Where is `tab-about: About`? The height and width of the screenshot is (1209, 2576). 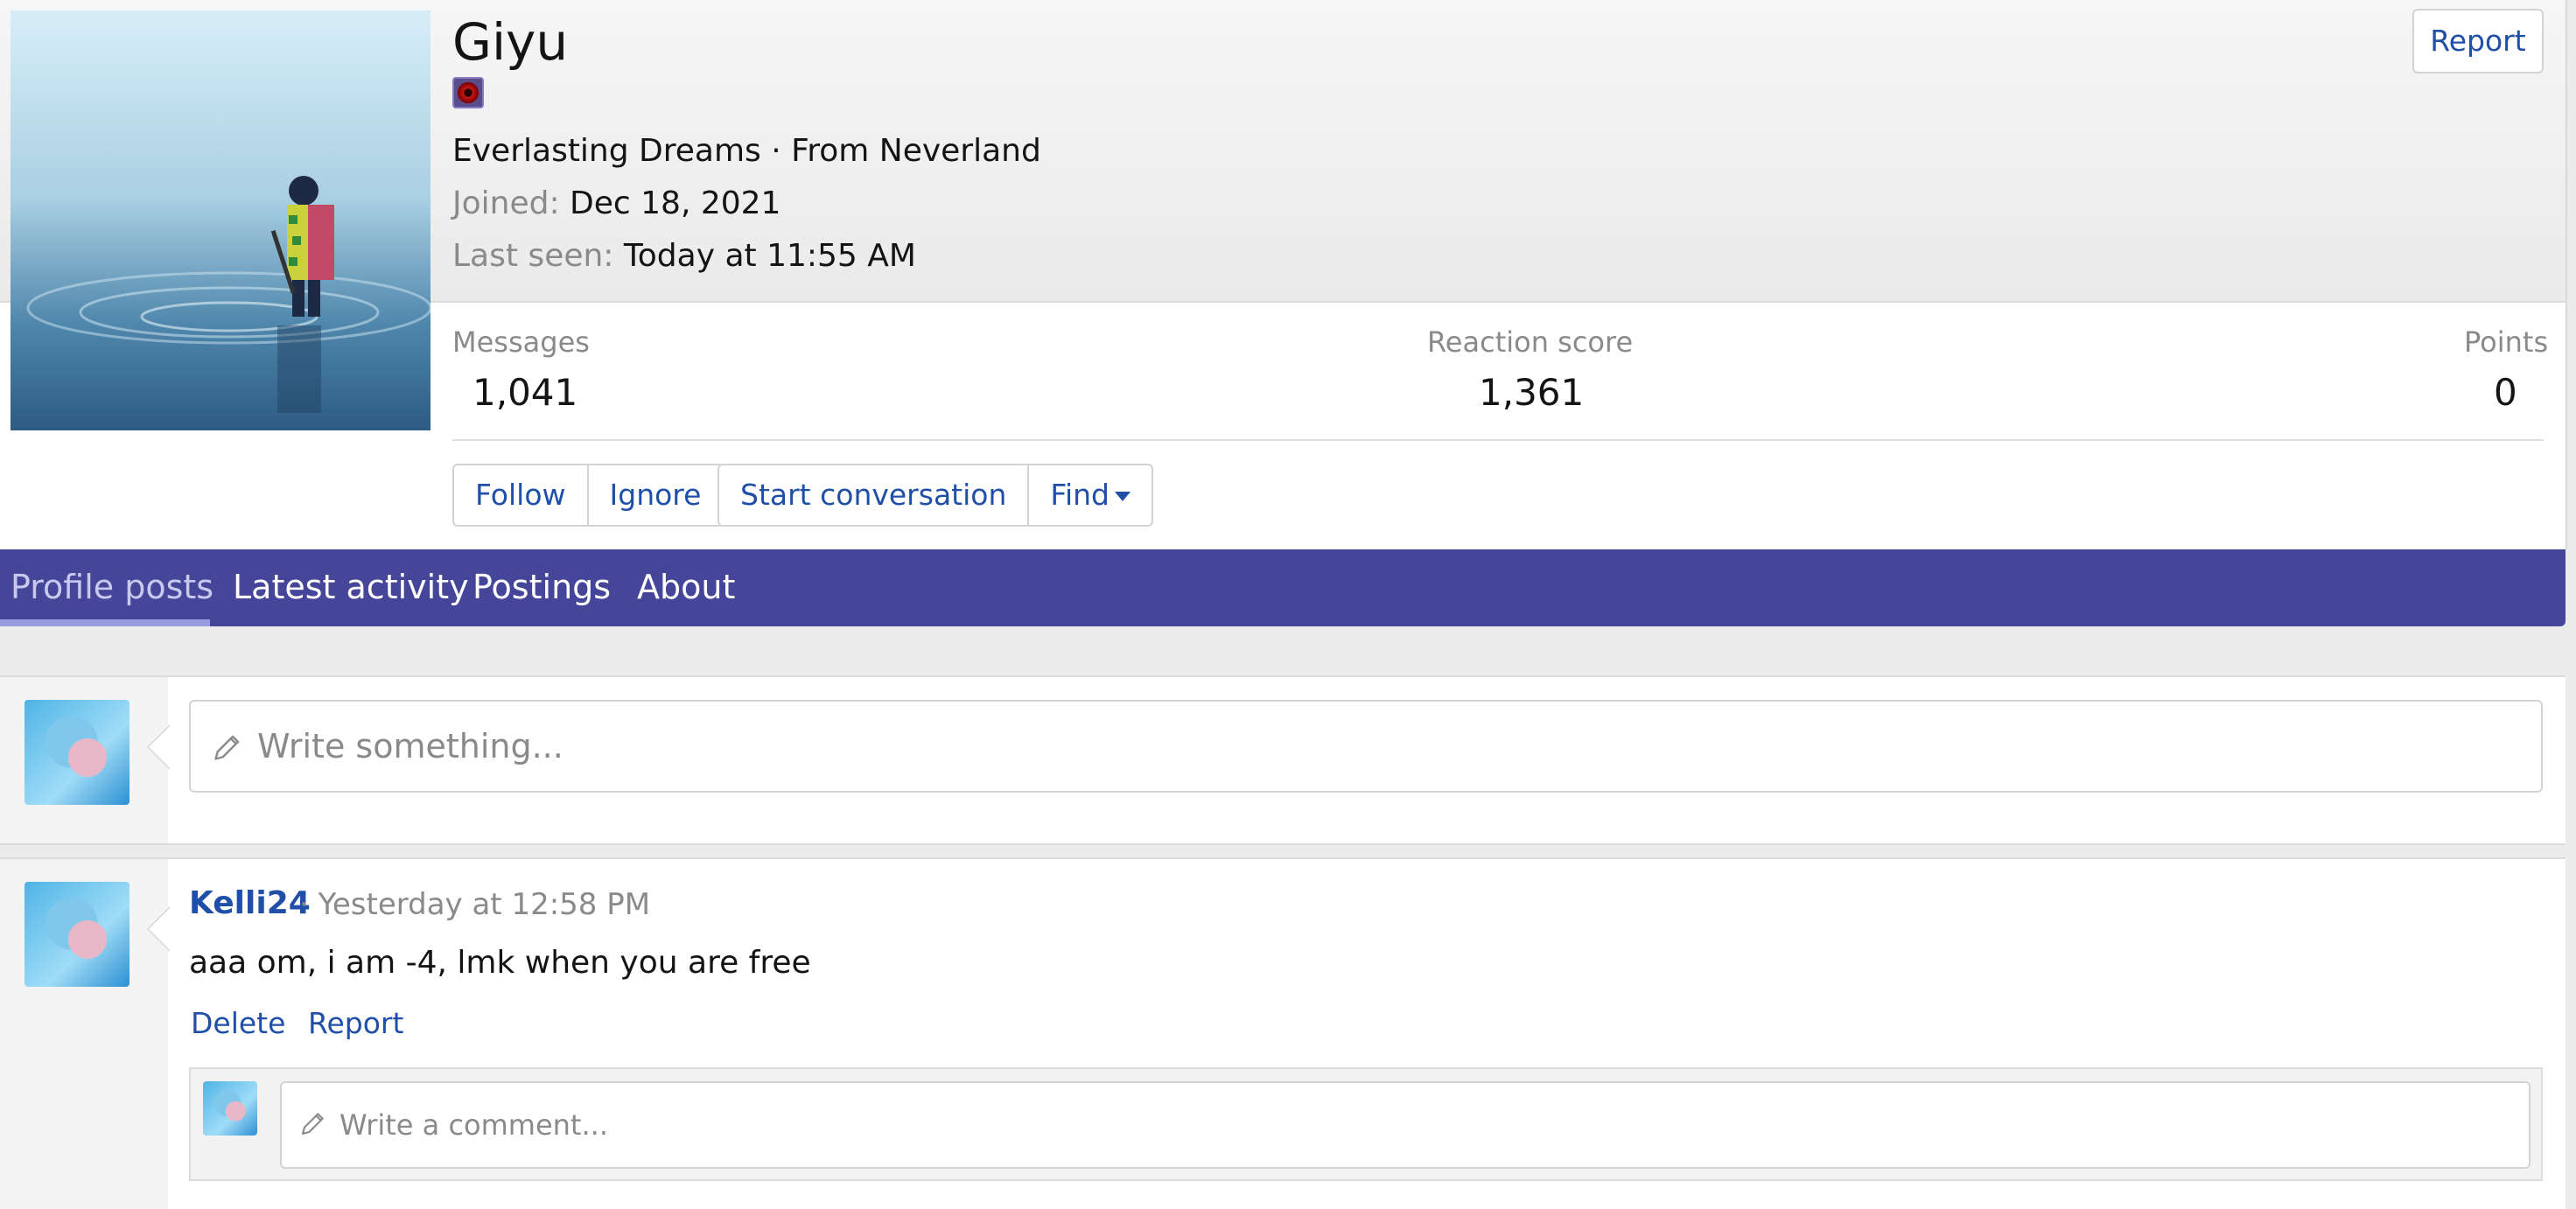 tab-about: About is located at coordinates (686, 587).